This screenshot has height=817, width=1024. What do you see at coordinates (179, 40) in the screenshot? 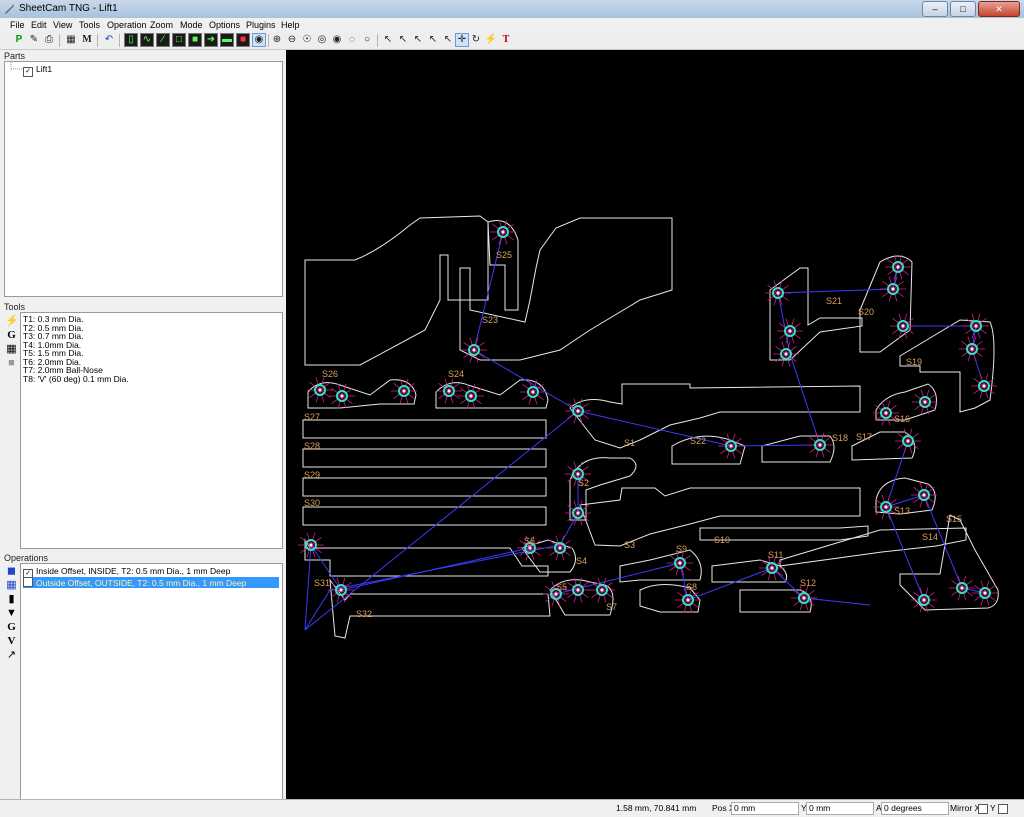
I see `view-outline-icon: □` at bounding box center [179, 40].